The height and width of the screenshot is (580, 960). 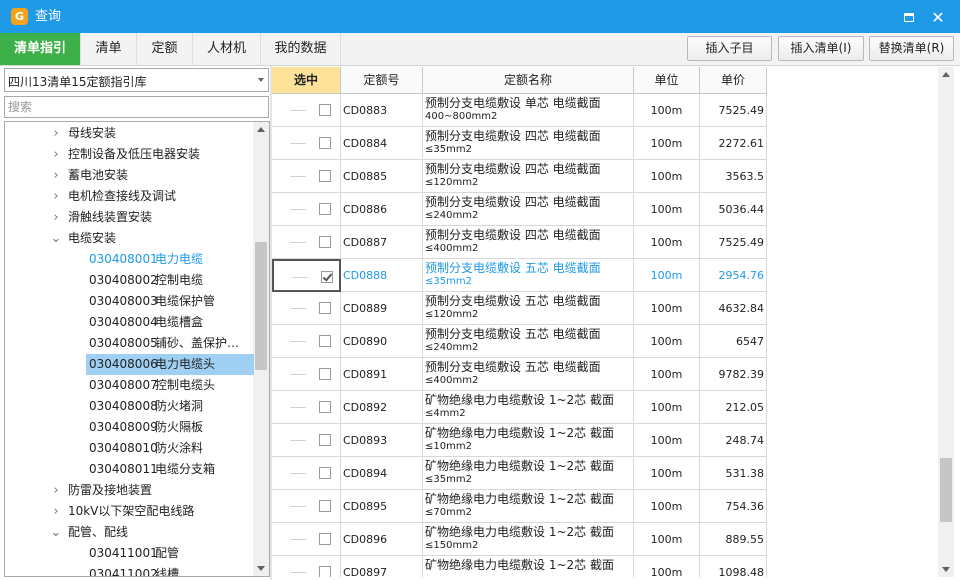 What do you see at coordinates (938, 17) in the screenshot?
I see `close-button: ✕` at bounding box center [938, 17].